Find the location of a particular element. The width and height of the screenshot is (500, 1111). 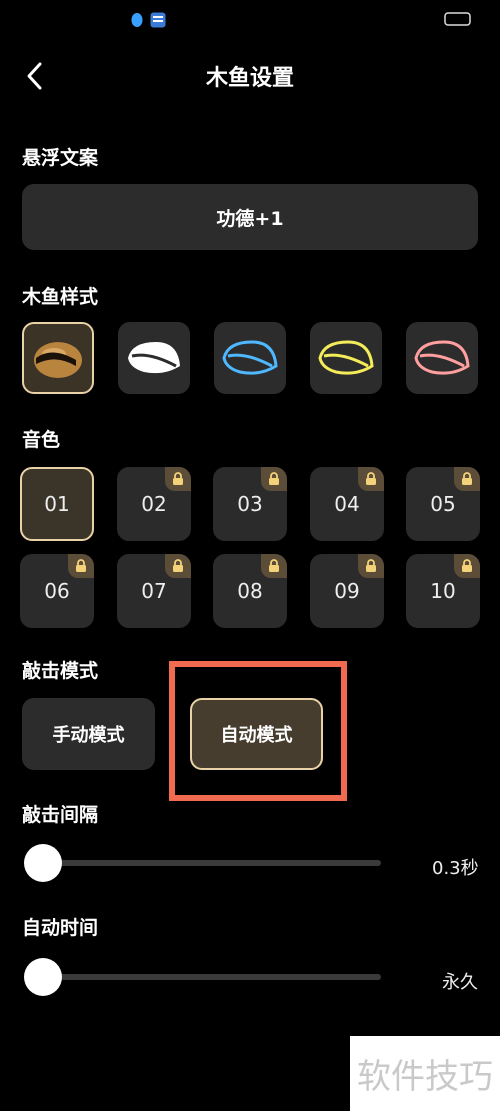

tone-option: 08 is located at coordinates (250, 591).